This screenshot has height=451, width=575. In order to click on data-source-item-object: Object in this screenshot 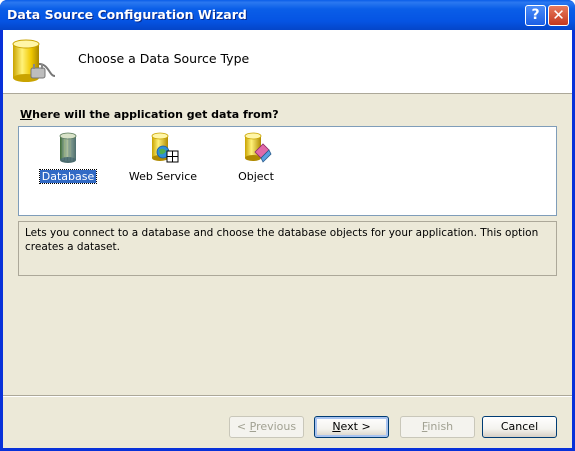, I will do `click(256, 158)`.